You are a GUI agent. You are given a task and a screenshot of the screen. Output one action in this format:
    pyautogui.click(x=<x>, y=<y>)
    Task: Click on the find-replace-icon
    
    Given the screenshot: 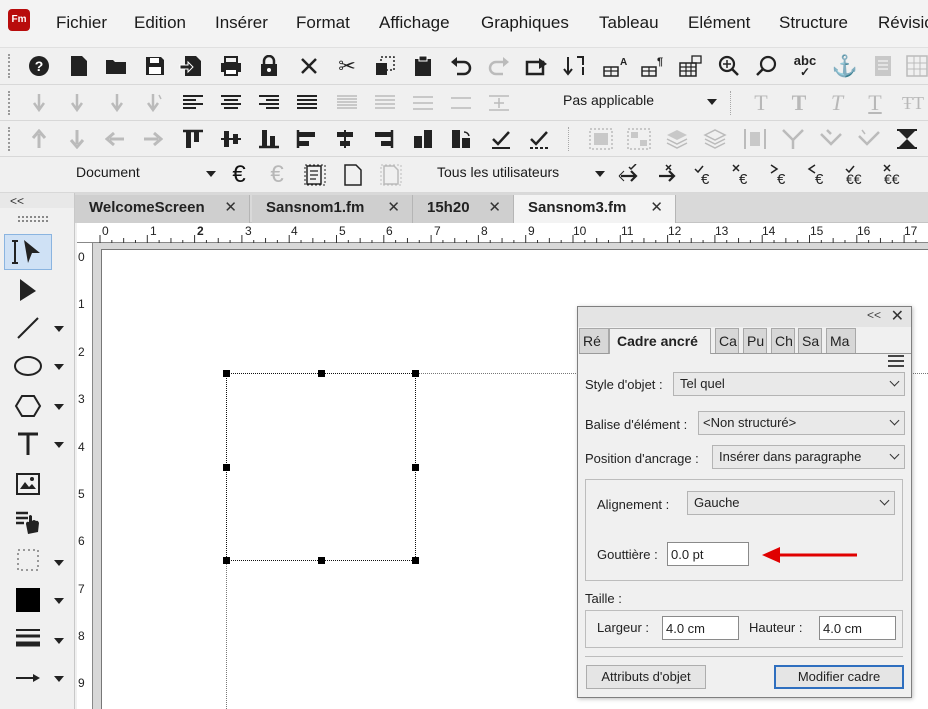 What is the action you would take?
    pyautogui.click(x=729, y=66)
    